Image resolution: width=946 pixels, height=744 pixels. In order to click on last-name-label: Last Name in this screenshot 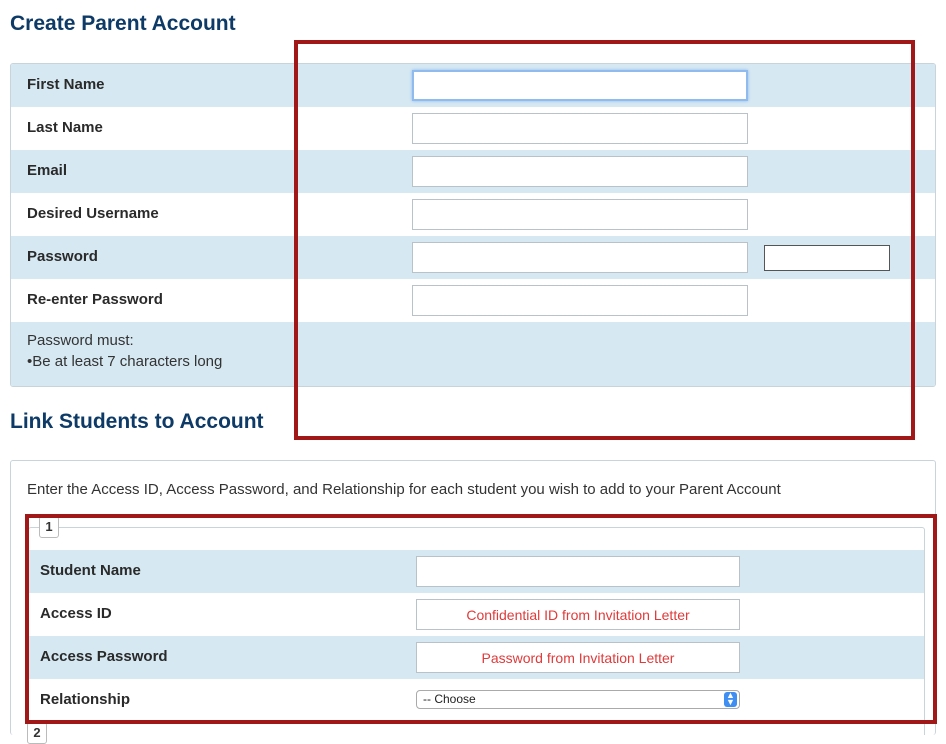, I will do `click(65, 127)`.